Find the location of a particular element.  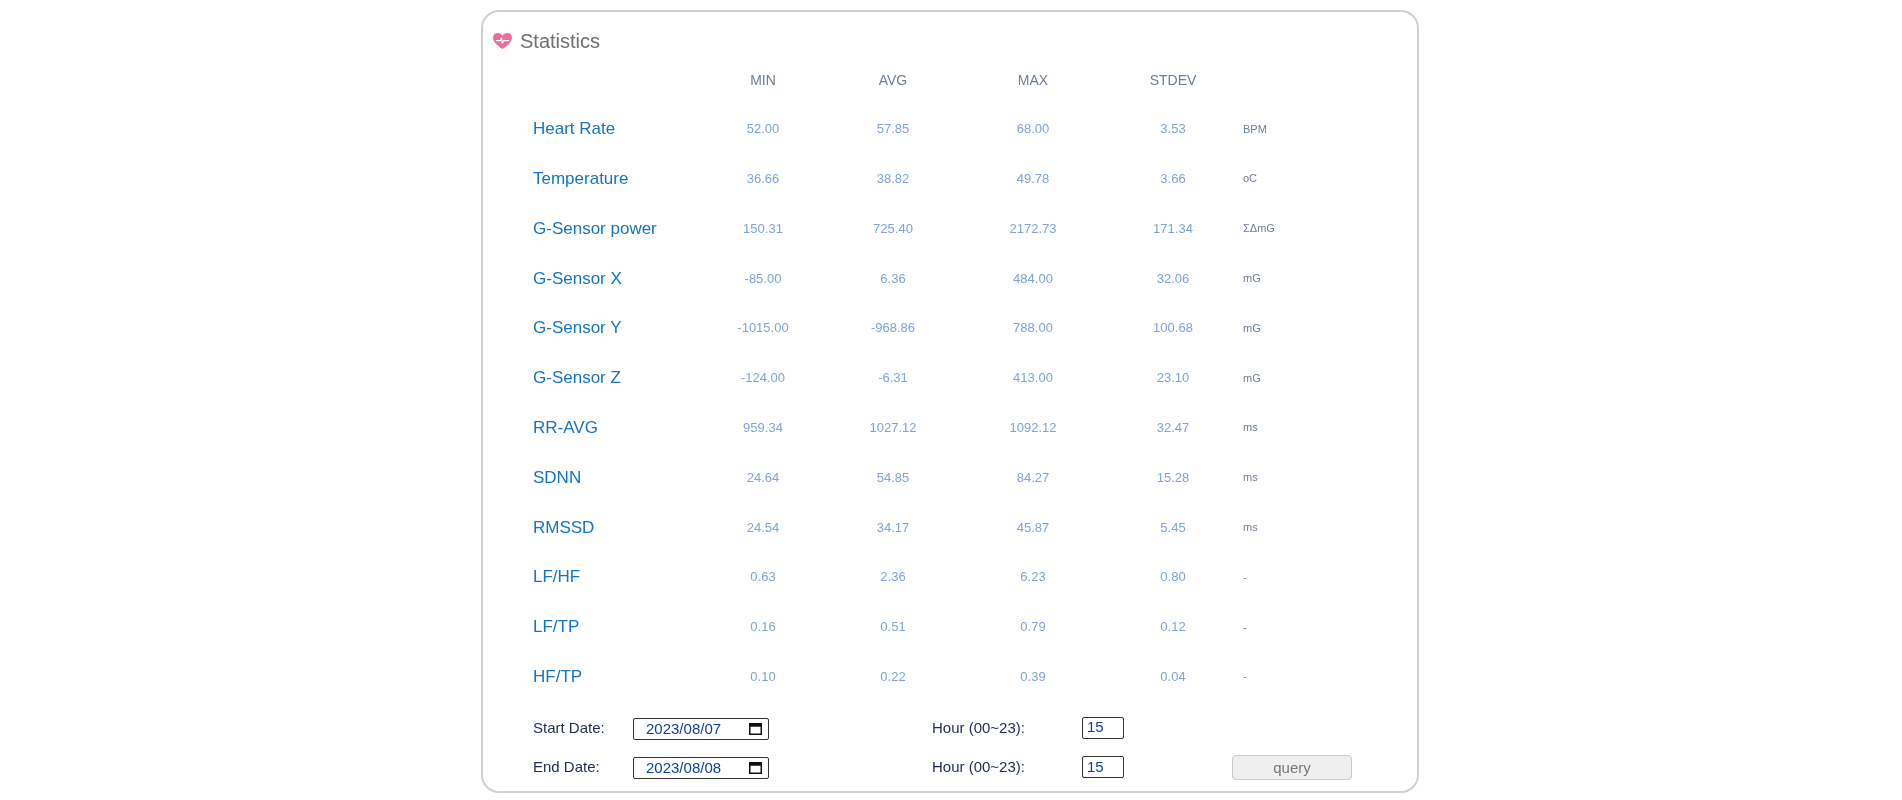

table-cell-text: 788.00 is located at coordinates (1033, 328).